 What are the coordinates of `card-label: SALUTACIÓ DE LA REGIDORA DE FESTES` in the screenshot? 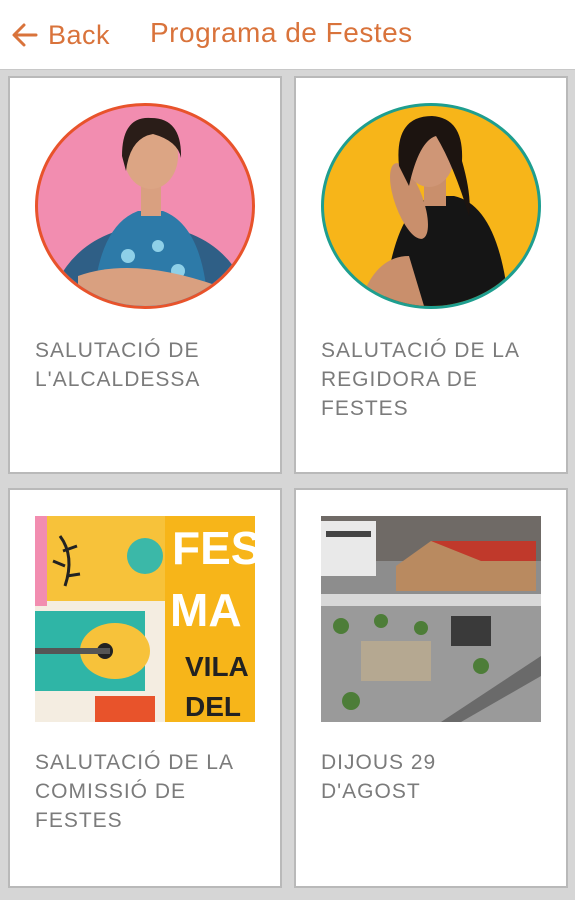 It's located at (420, 379).